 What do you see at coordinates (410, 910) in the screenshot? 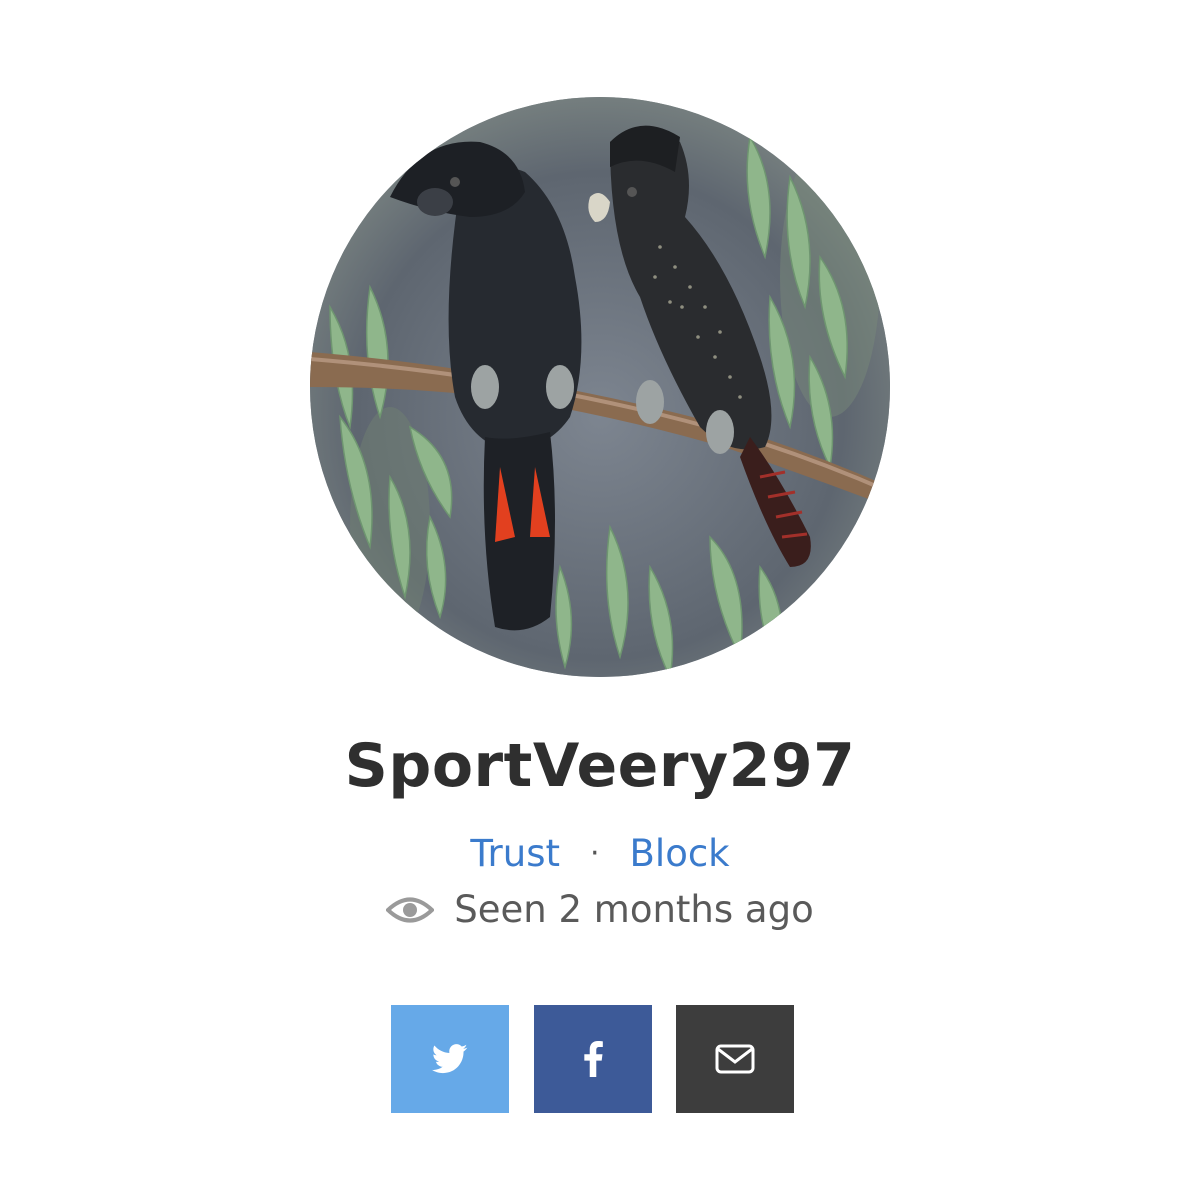
I see `eye-icon` at bounding box center [410, 910].